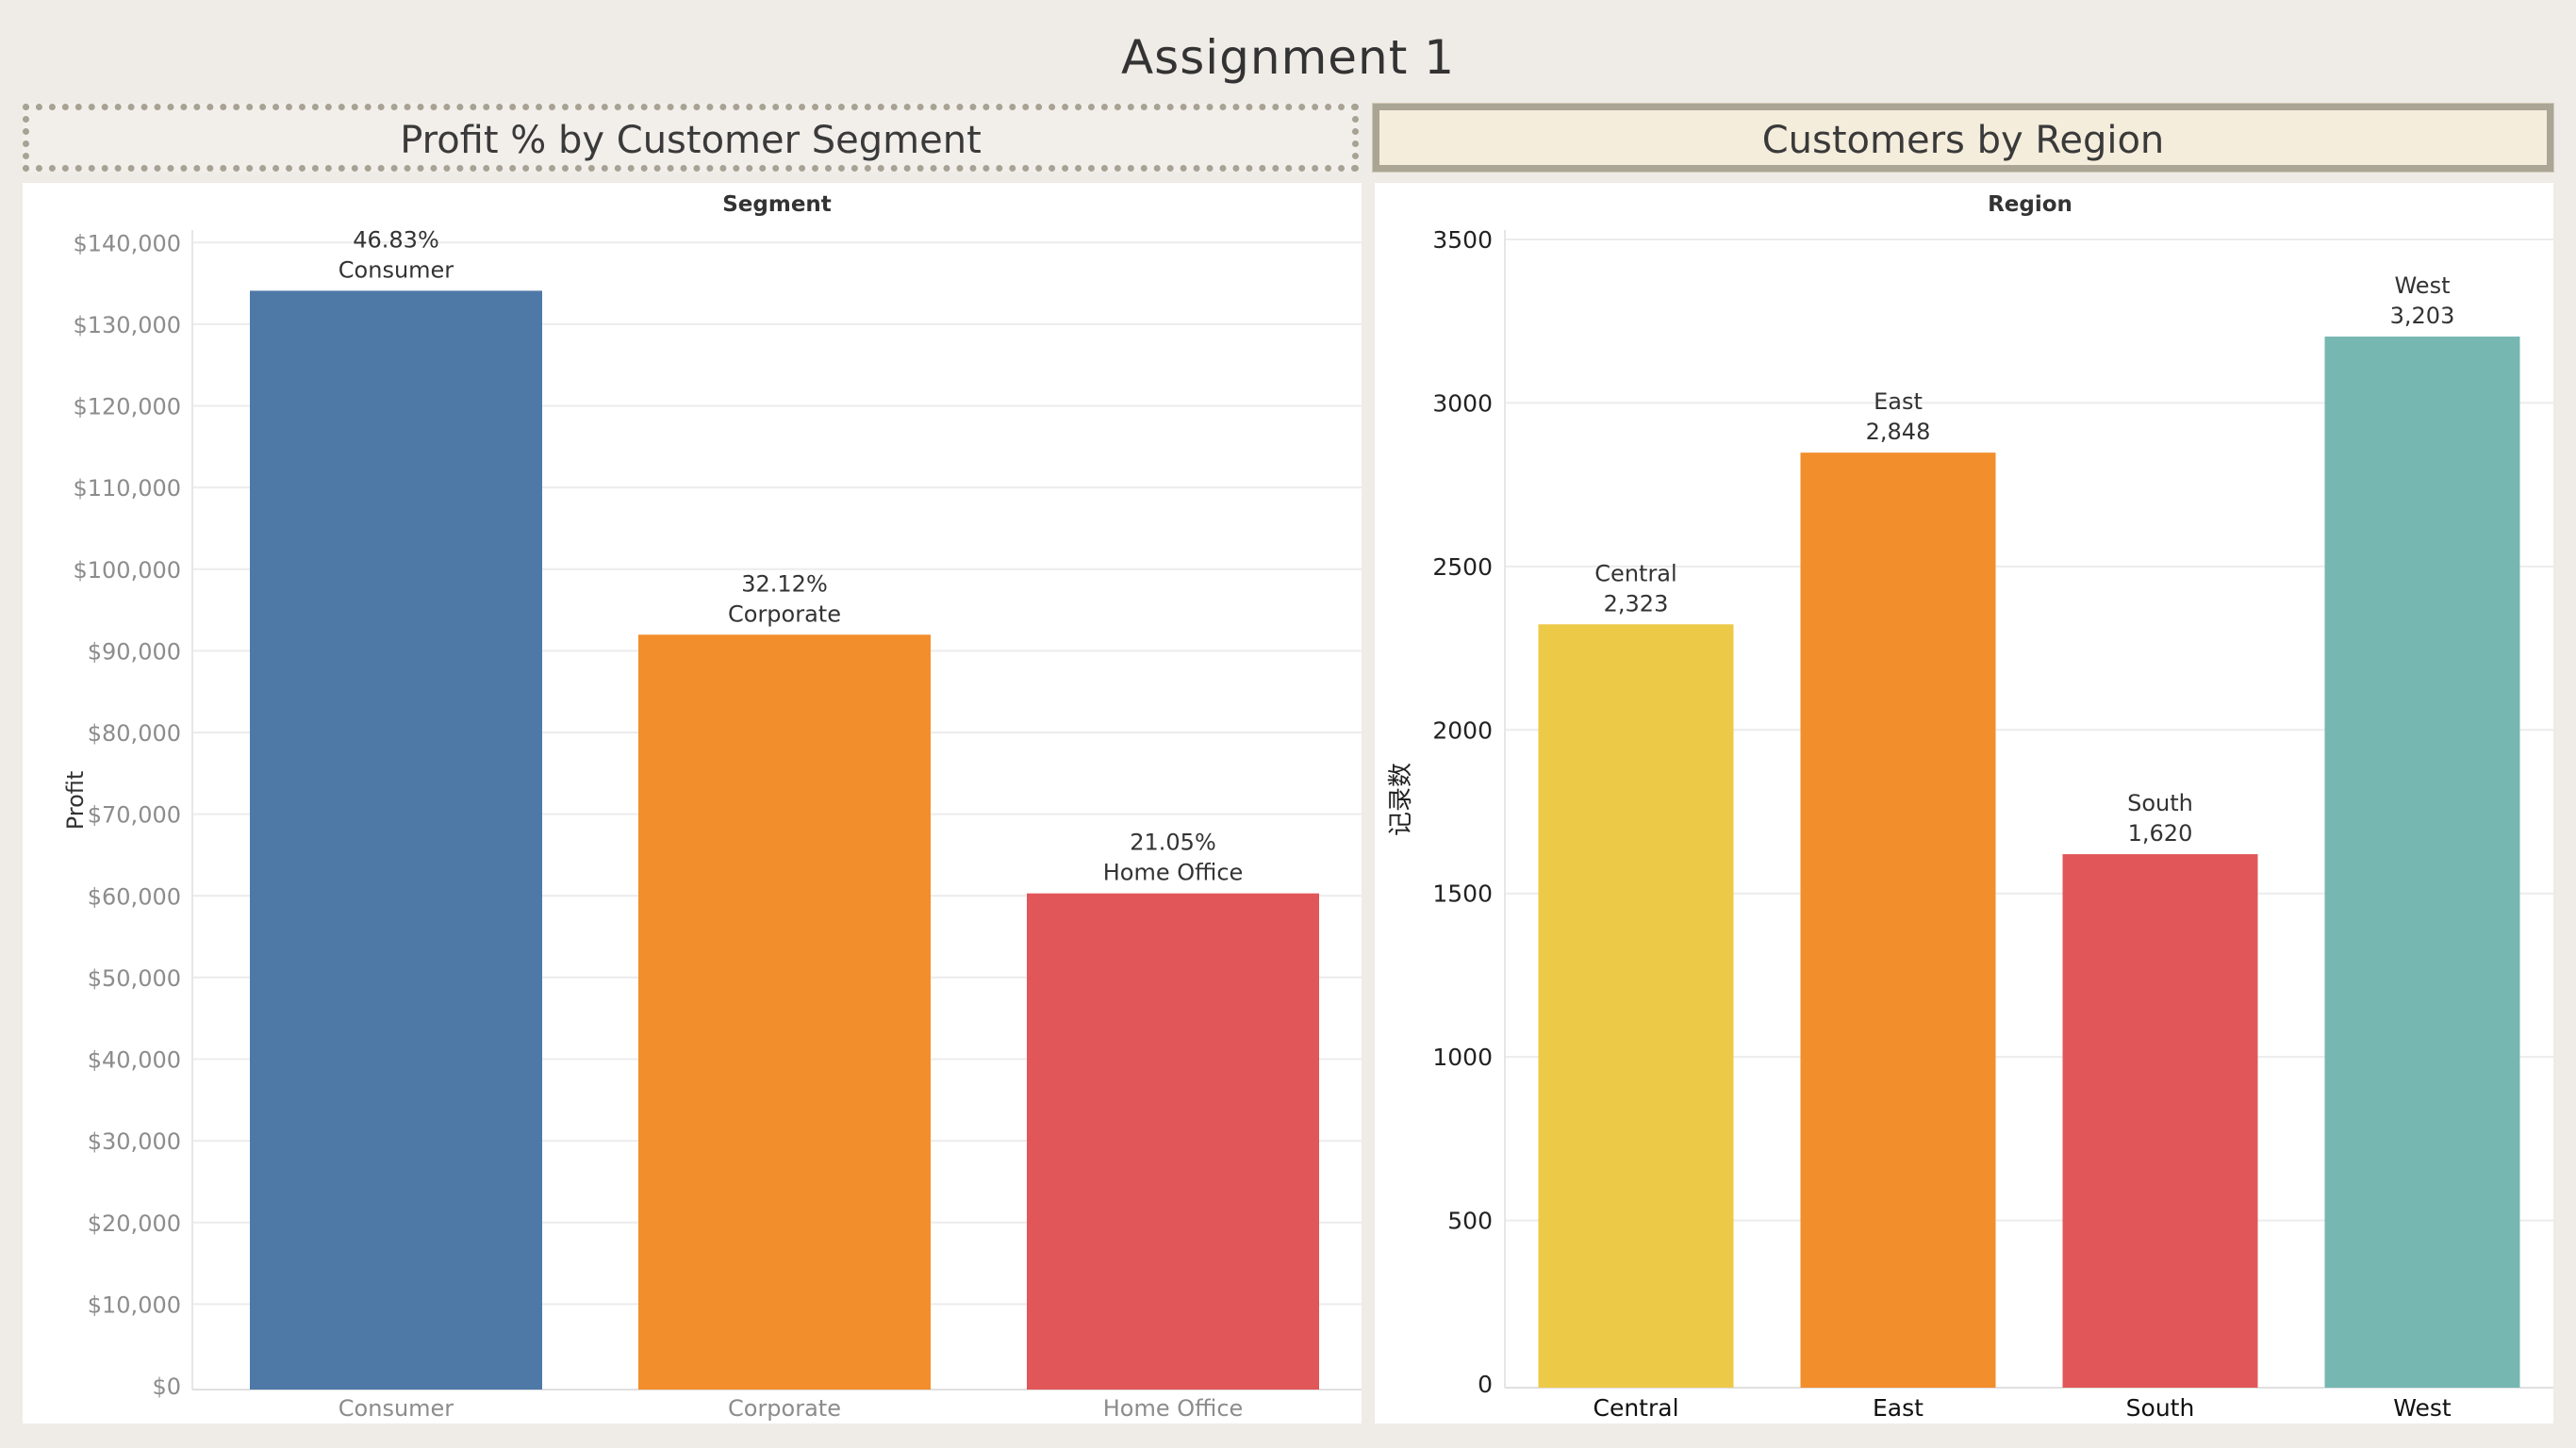  Describe the element at coordinates (127, 407) in the screenshot. I see `y-tick-label: $120,000` at that location.